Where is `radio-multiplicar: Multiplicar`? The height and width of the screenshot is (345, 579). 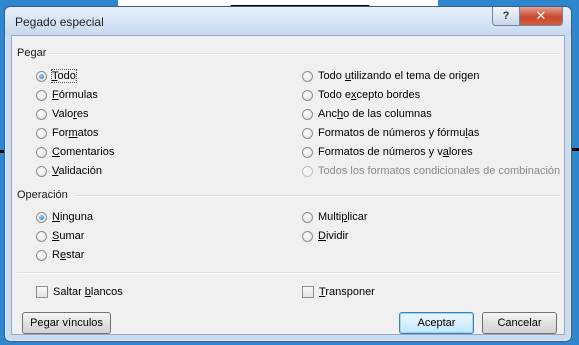
radio-multiplicar: Multiplicar is located at coordinates (335, 217).